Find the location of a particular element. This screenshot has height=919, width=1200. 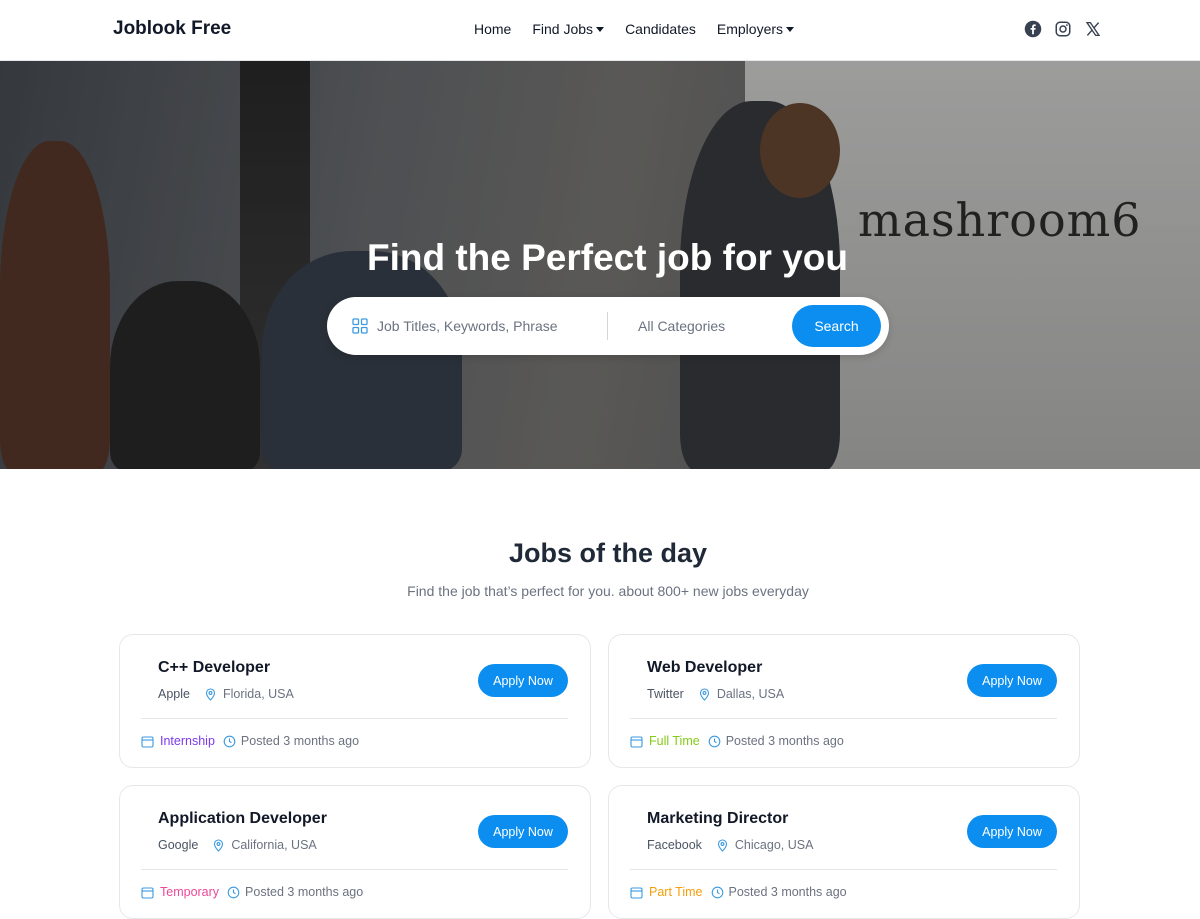

job-location: Florida, USA is located at coordinates (249, 694).